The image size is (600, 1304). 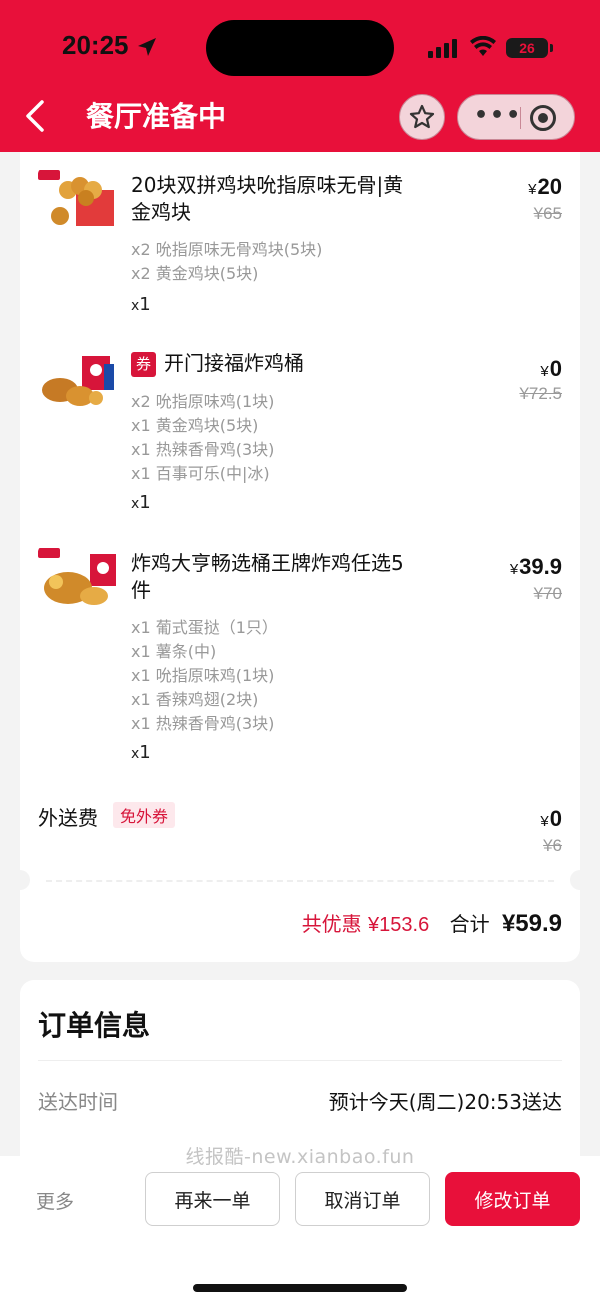 What do you see at coordinates (94, 1025) in the screenshot?
I see `order-info-title: 订单信息` at bounding box center [94, 1025].